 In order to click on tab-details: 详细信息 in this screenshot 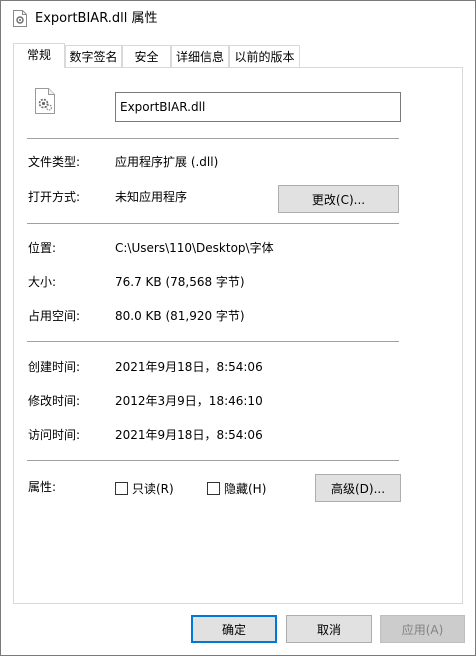, I will do `click(200, 56)`.